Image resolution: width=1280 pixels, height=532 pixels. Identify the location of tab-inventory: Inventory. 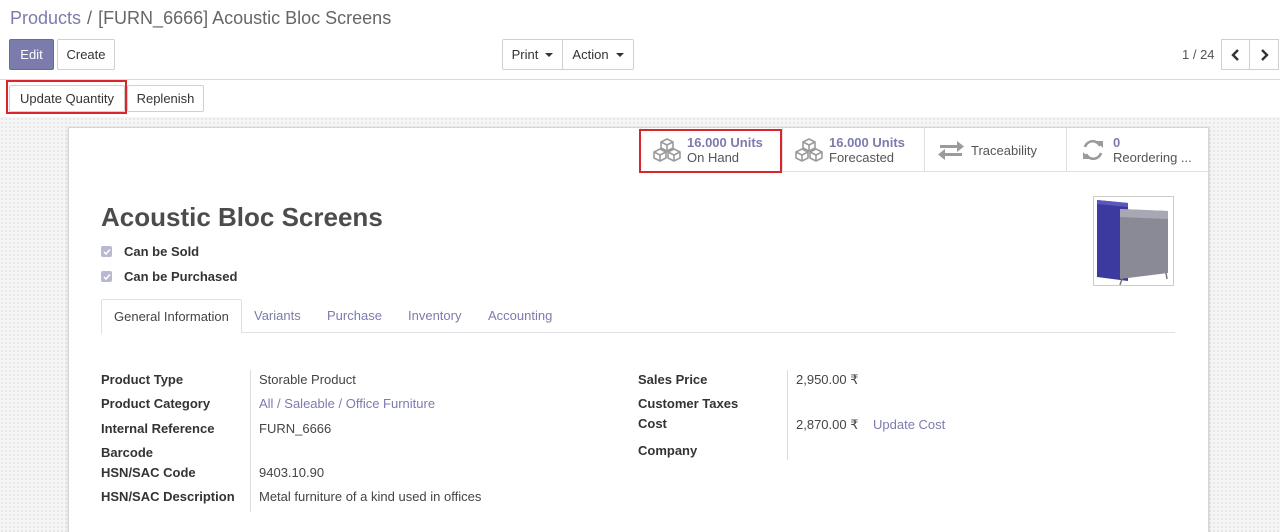
(434, 316).